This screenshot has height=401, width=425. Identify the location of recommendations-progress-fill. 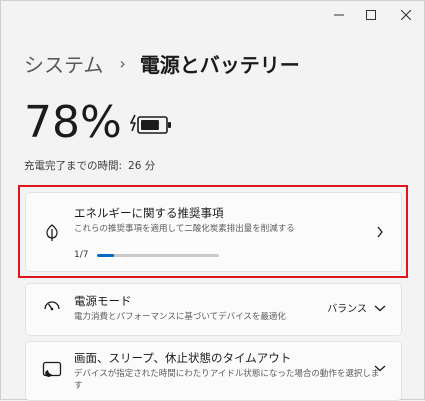
(106, 255).